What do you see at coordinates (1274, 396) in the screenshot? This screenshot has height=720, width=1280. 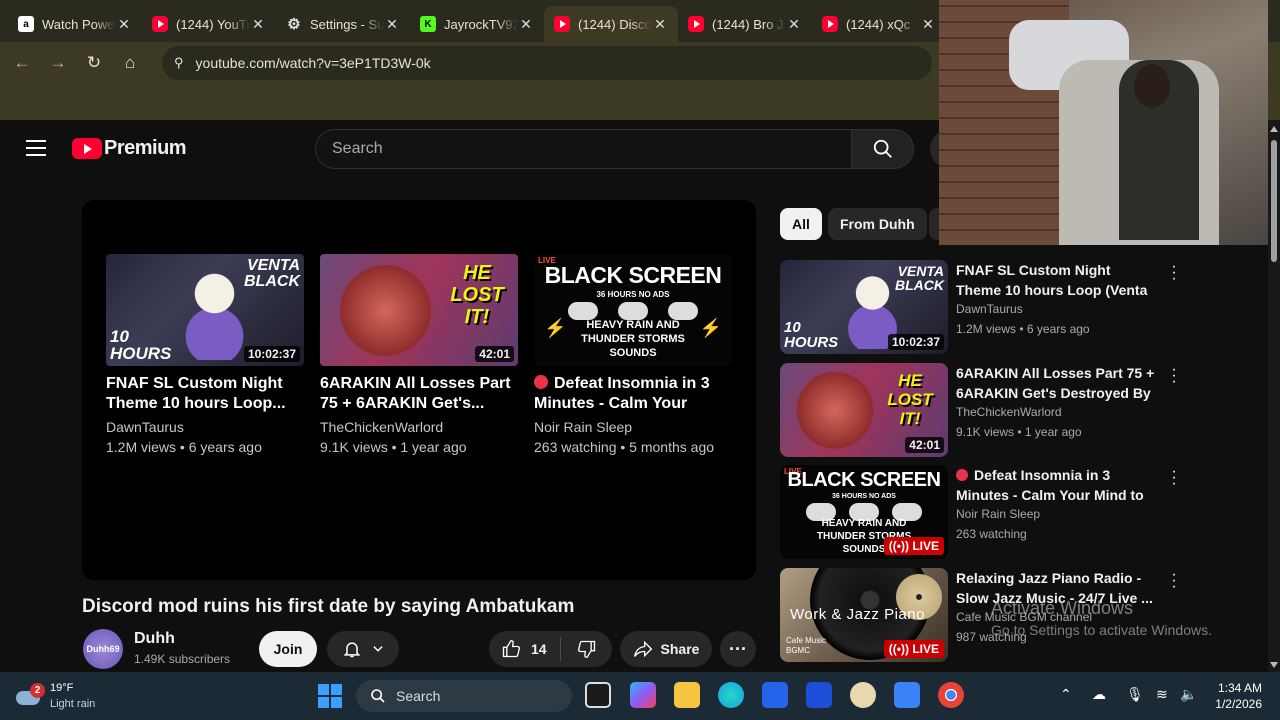 I see `page-scrollbar` at bounding box center [1274, 396].